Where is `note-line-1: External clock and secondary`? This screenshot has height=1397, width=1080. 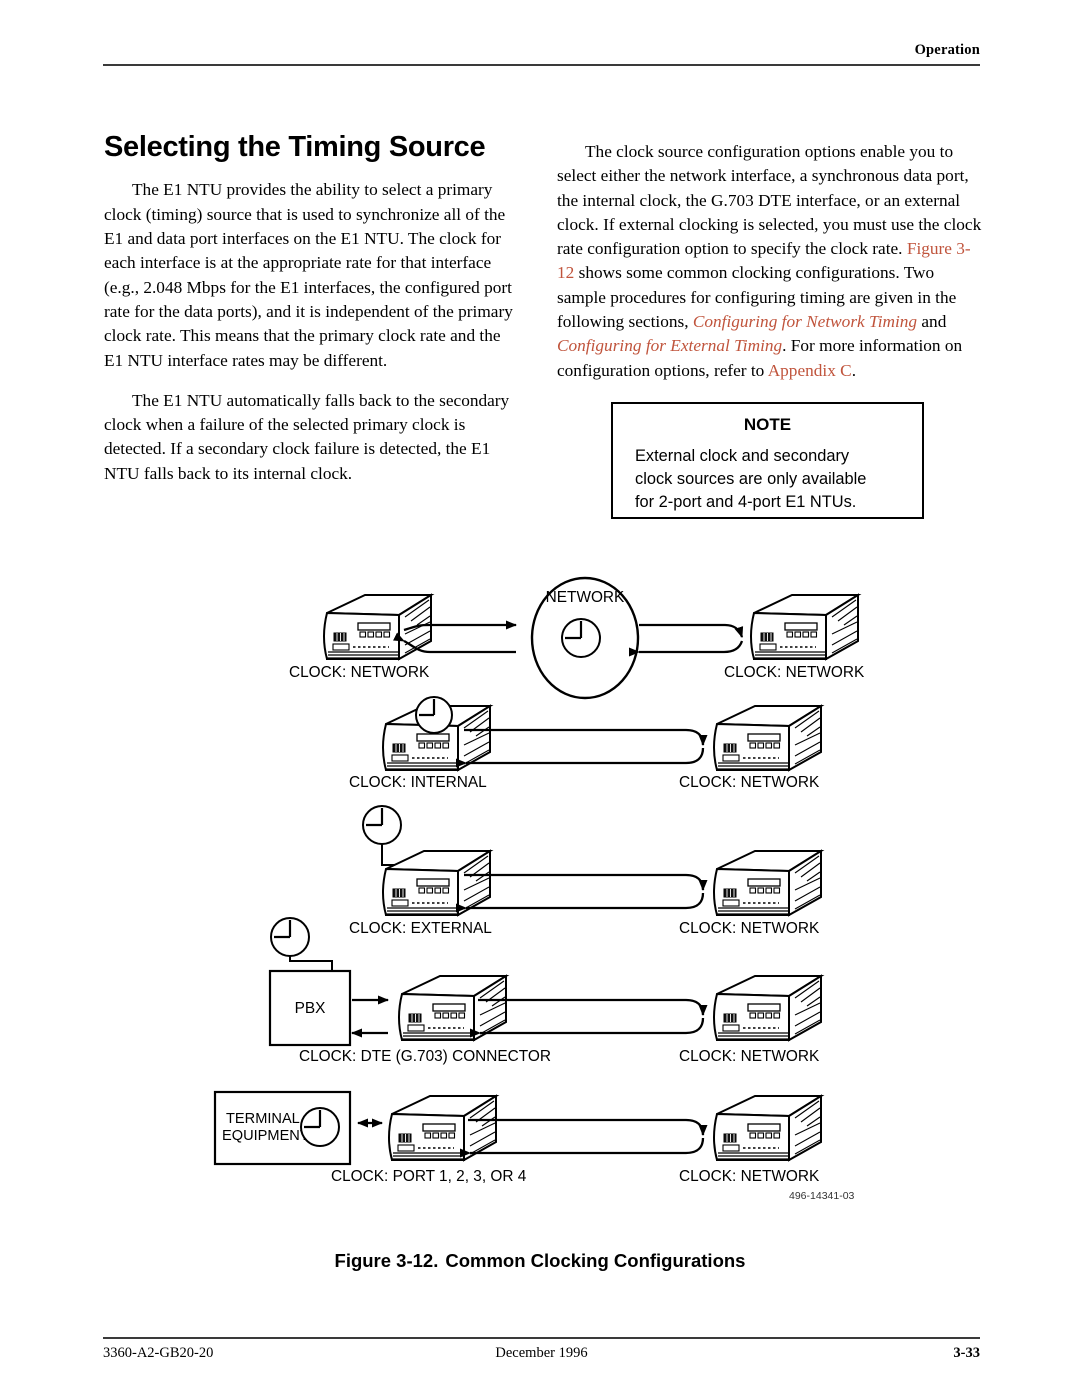 note-line-1: External clock and secondary is located at coordinates (742, 456).